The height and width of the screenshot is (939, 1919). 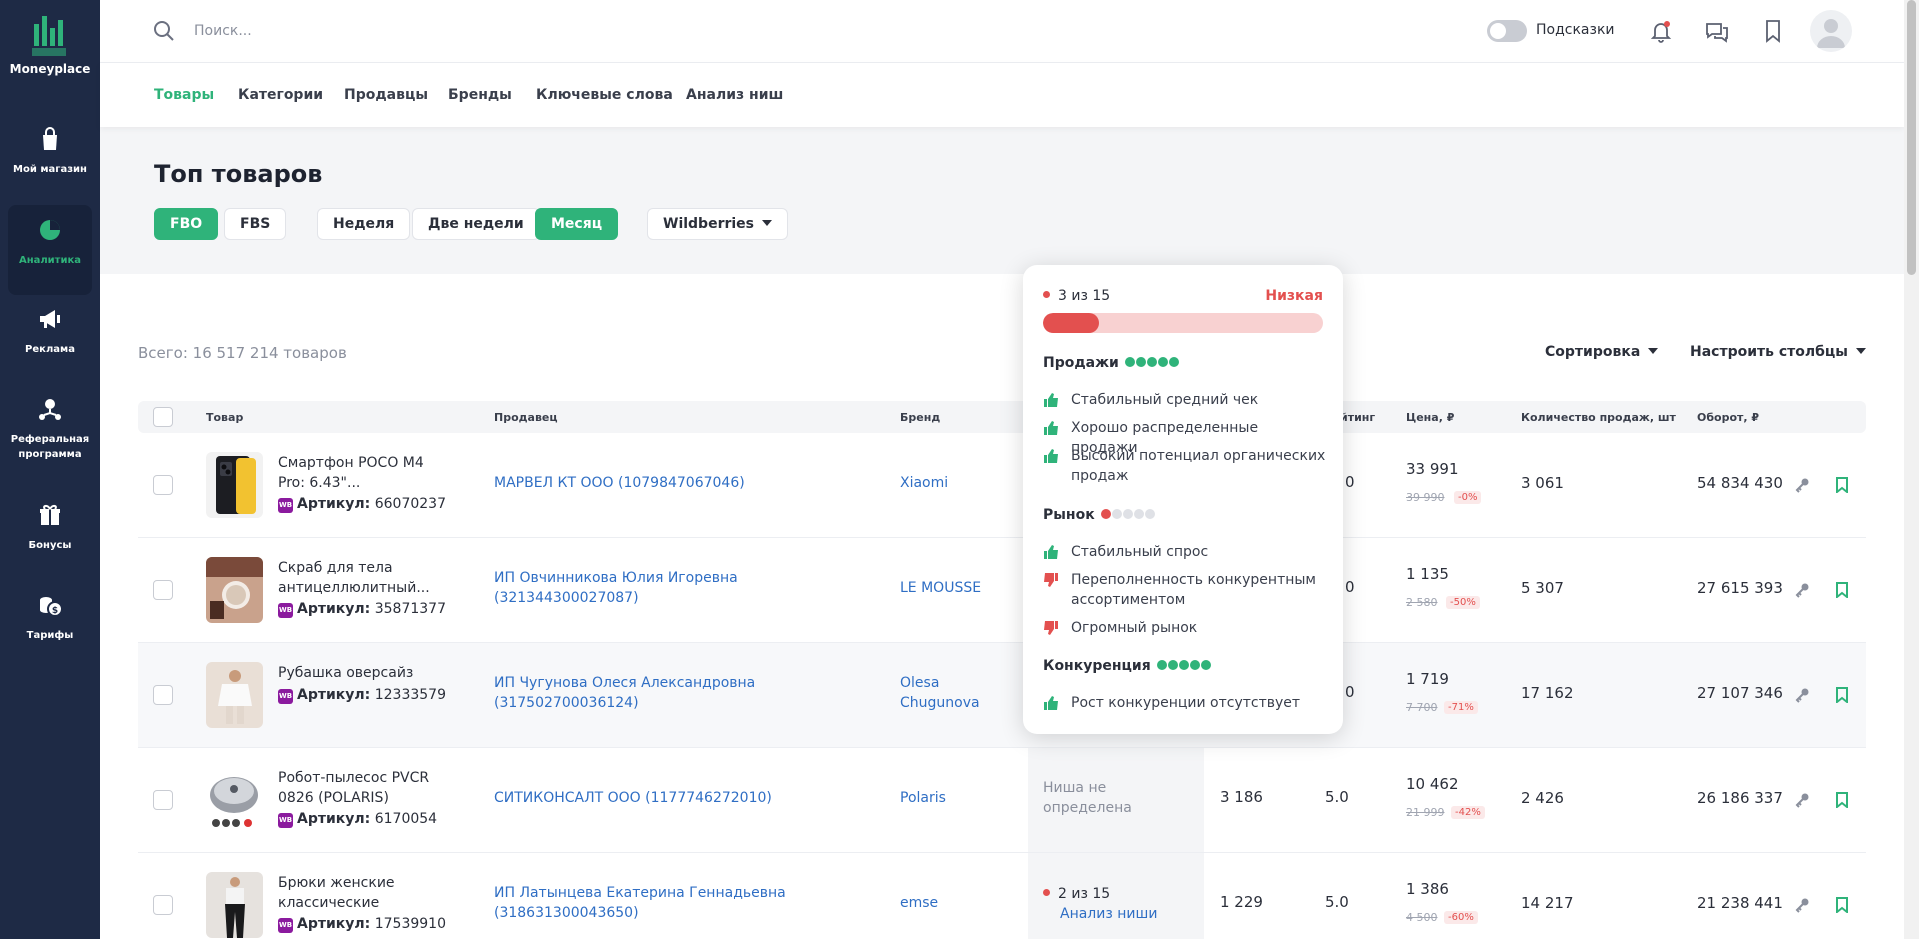 What do you see at coordinates (1911, 137) in the screenshot?
I see `scrollbar-thumb` at bounding box center [1911, 137].